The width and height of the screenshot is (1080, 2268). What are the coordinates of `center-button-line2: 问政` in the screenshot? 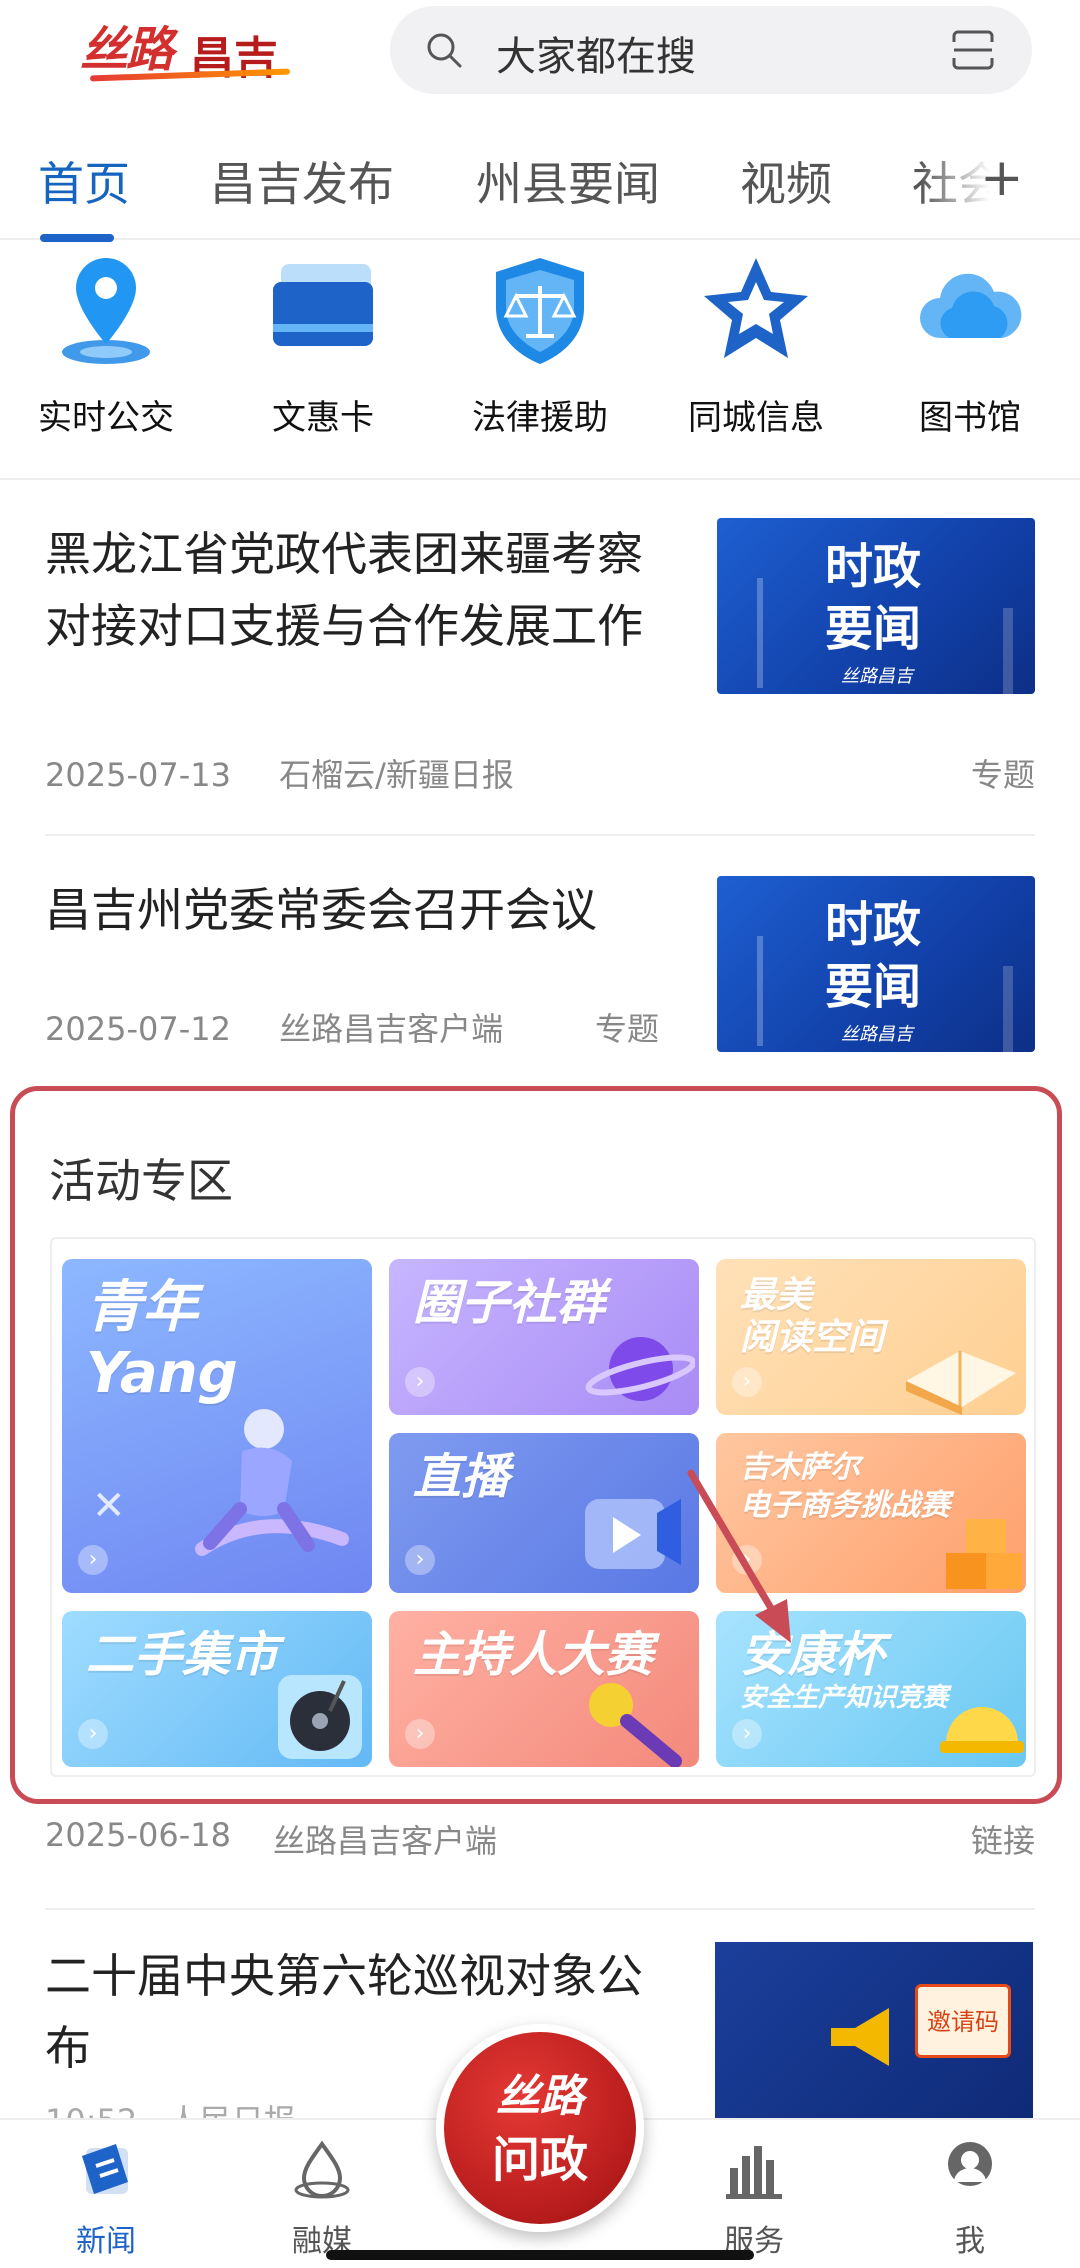 It's located at (539, 2160).